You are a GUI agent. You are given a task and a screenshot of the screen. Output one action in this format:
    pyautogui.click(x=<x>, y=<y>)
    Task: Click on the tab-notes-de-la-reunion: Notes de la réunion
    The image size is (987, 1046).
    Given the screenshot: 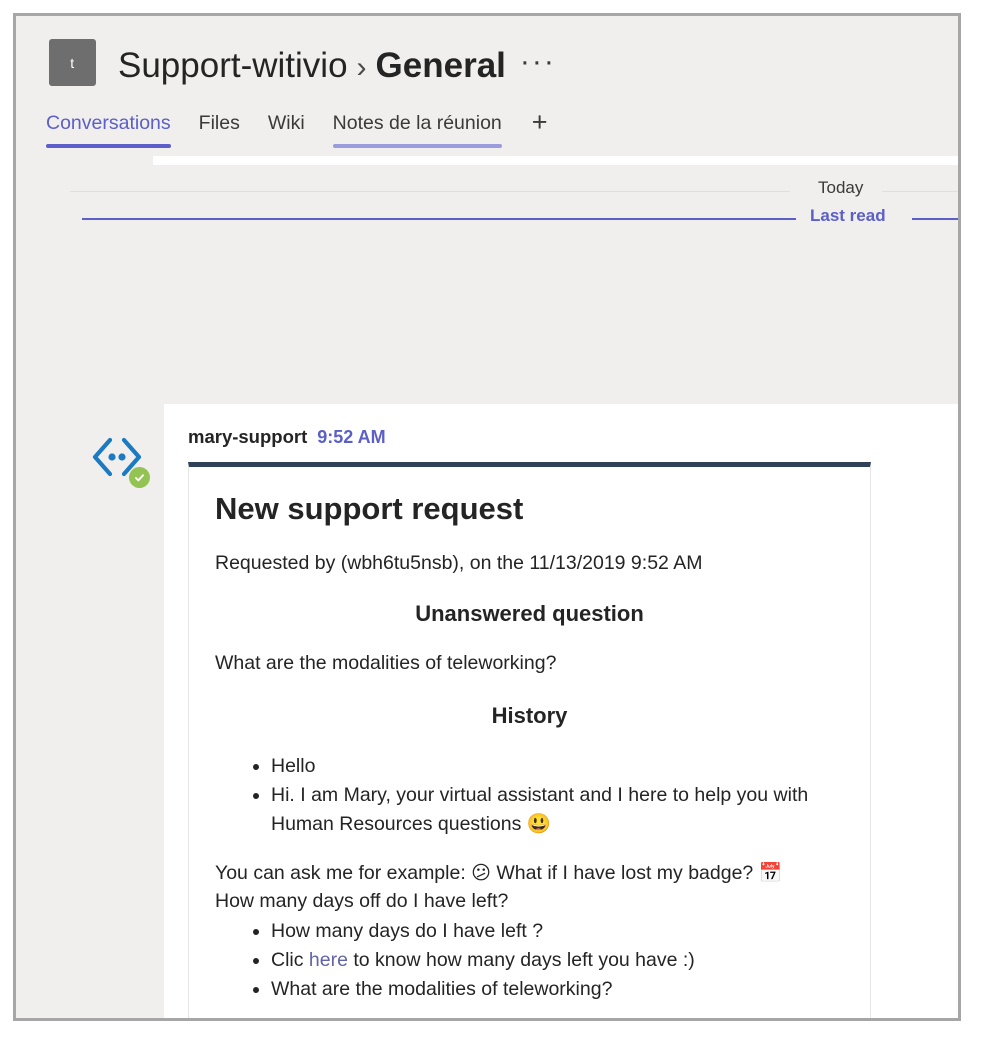 What is the action you would take?
    pyautogui.click(x=417, y=128)
    